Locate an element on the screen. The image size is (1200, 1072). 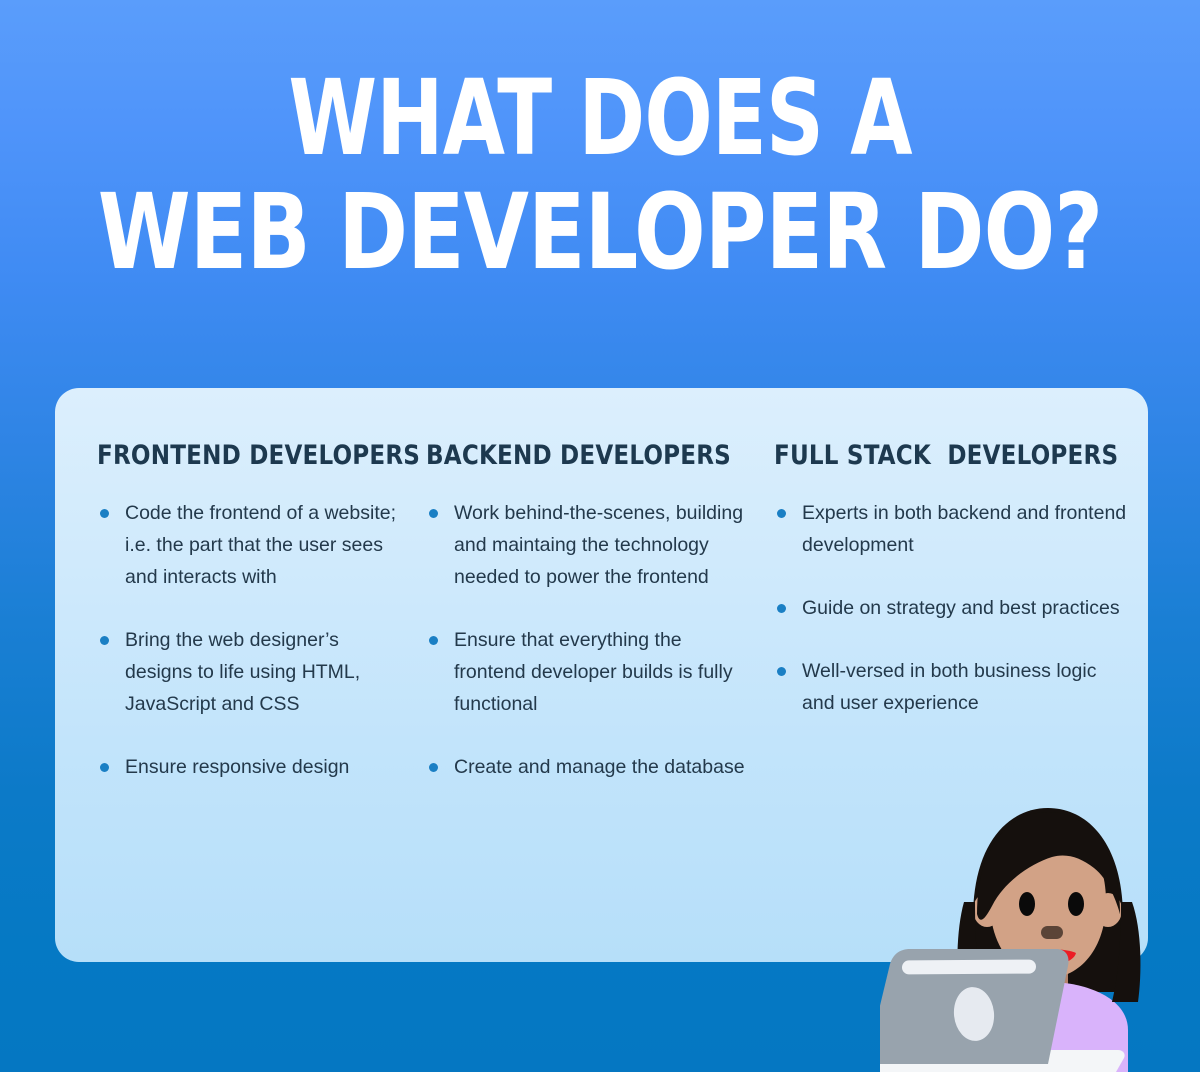
woman-technologist-illustration is located at coordinates (1040, 939).